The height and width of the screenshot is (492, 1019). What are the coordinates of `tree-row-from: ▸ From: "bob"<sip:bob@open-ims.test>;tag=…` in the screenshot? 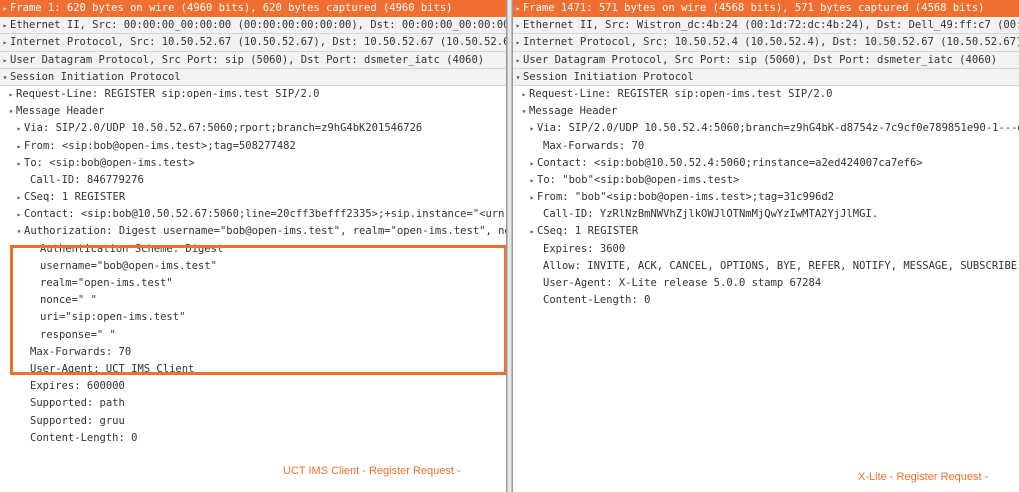 It's located at (766, 197).